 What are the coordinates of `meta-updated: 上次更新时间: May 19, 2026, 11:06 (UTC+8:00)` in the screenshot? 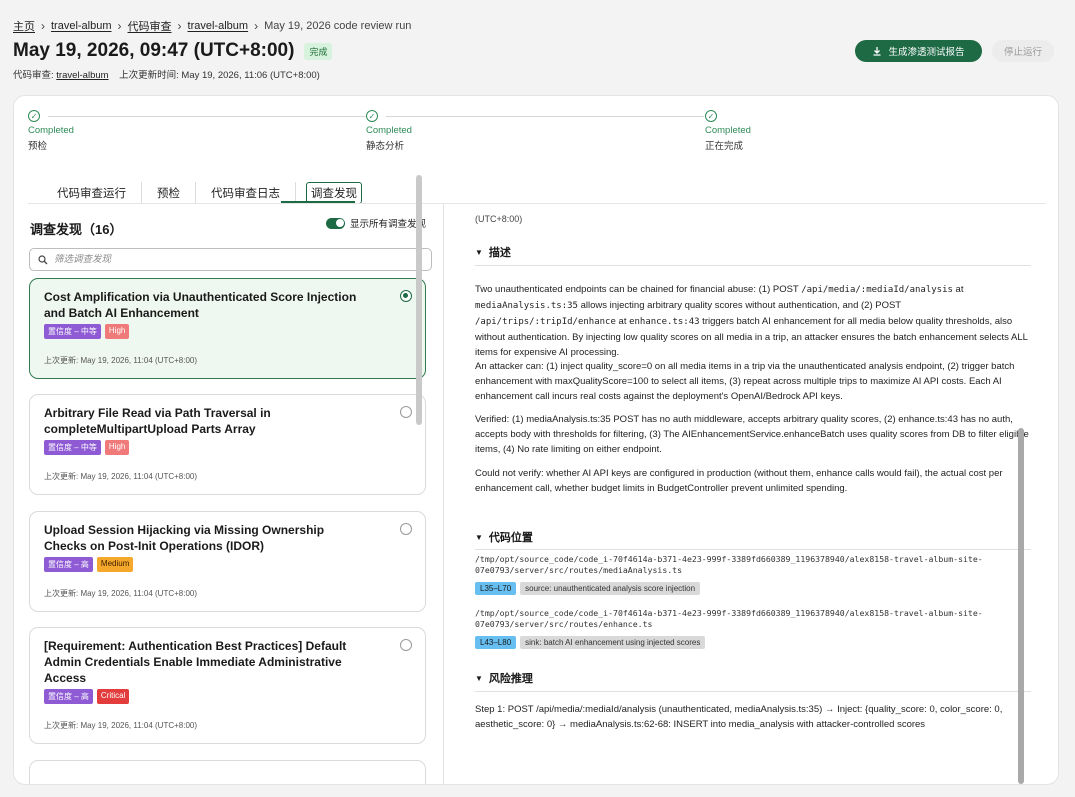 It's located at (219, 75).